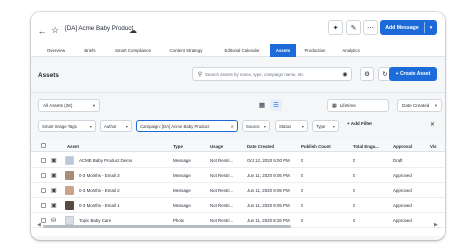 This screenshot has height=252, width=474. What do you see at coordinates (351, 50) in the screenshot?
I see `tab-analytics: Analytics` at bounding box center [351, 50].